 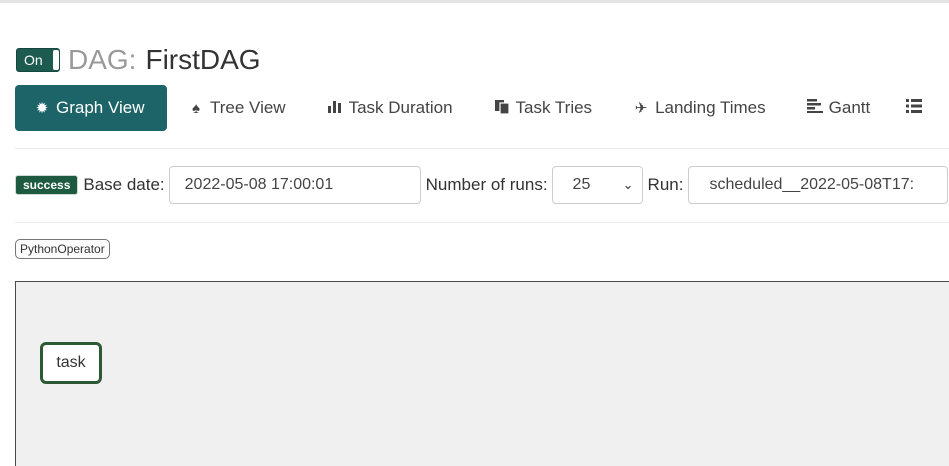 I want to click on base-date-input: 2022-05-08 17:00:01, so click(x=294, y=185).